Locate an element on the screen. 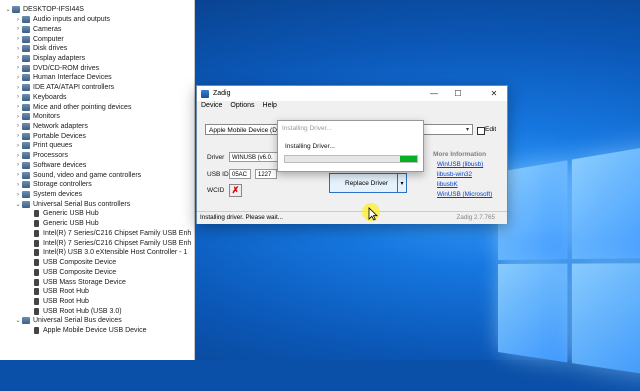  menu-help: Help is located at coordinates (270, 107).